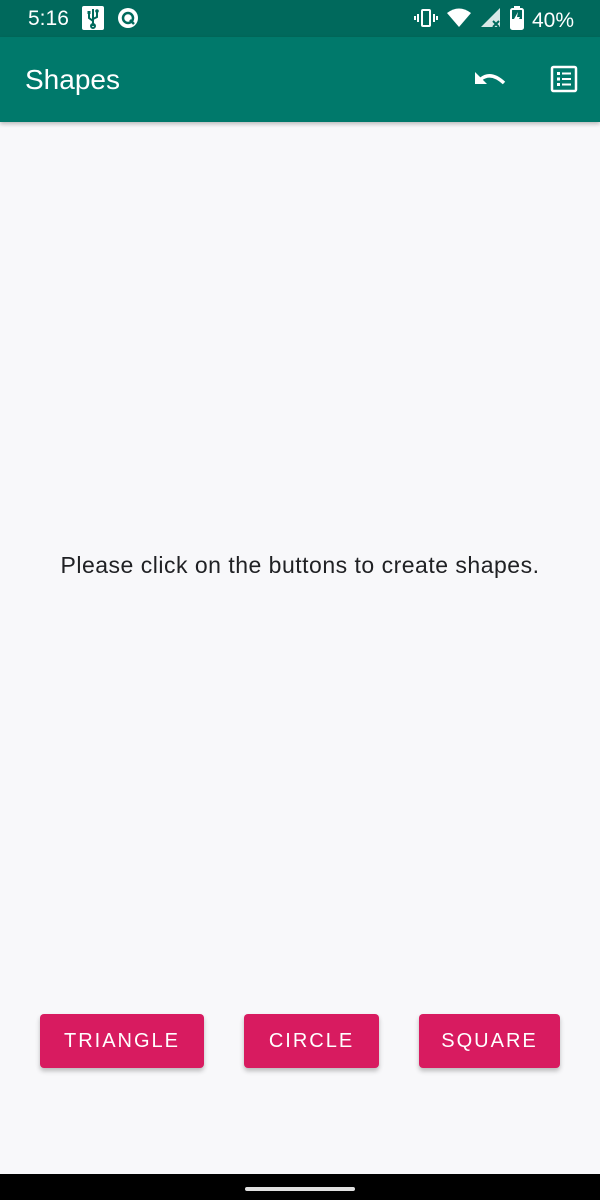  I want to click on battery-percentage: 40%, so click(552, 20).